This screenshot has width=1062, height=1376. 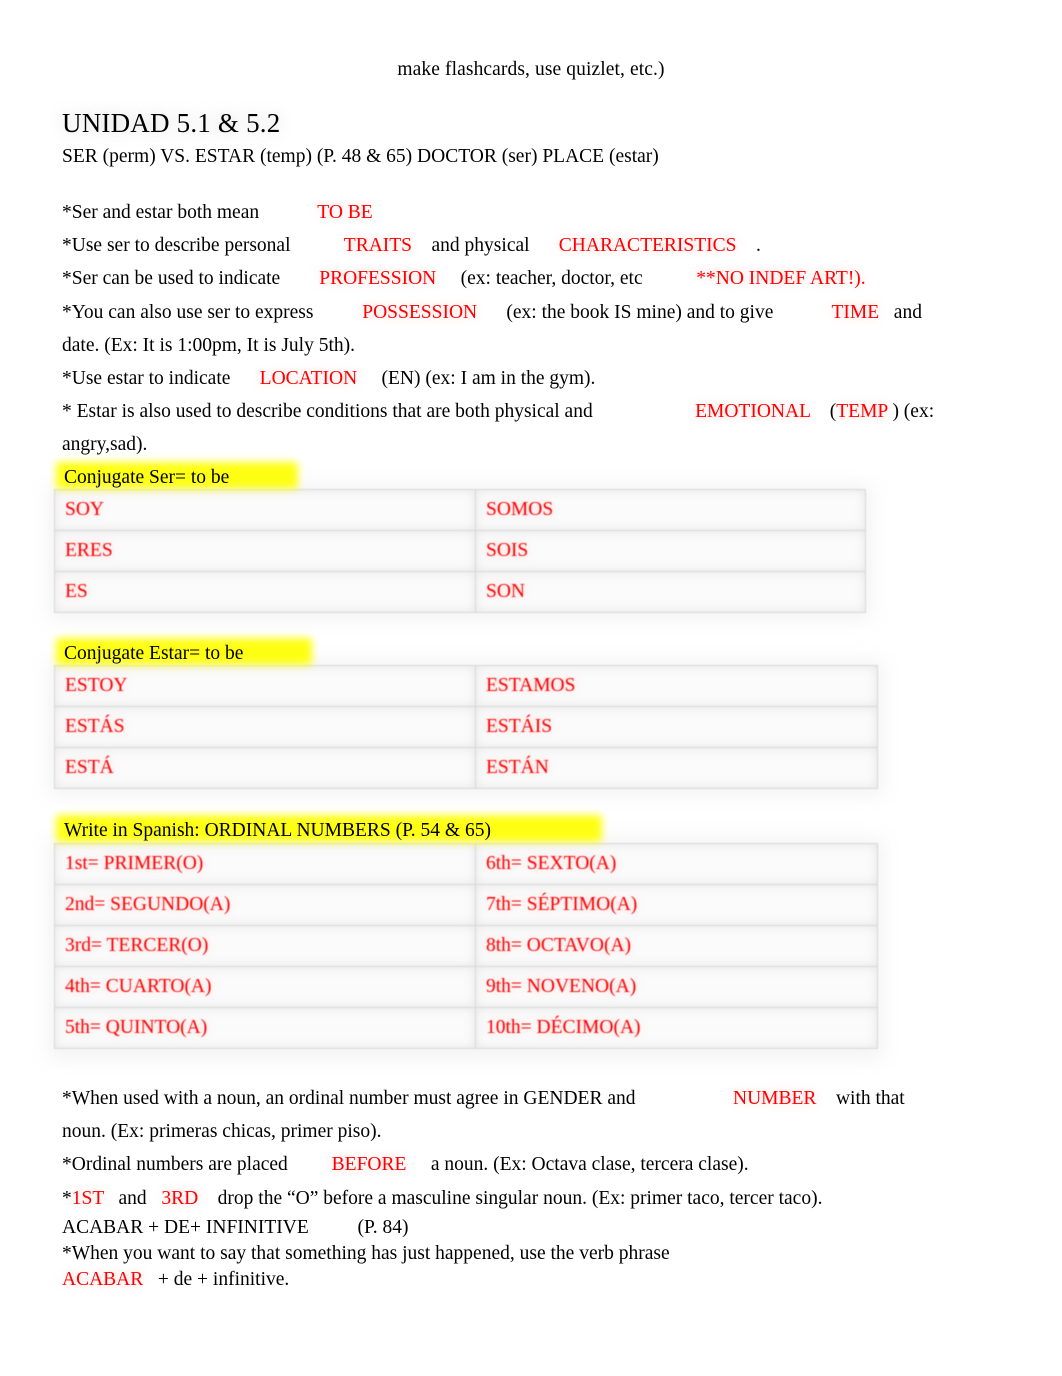 I want to click on note-line-6-answer: LOCATION, so click(x=308, y=379).